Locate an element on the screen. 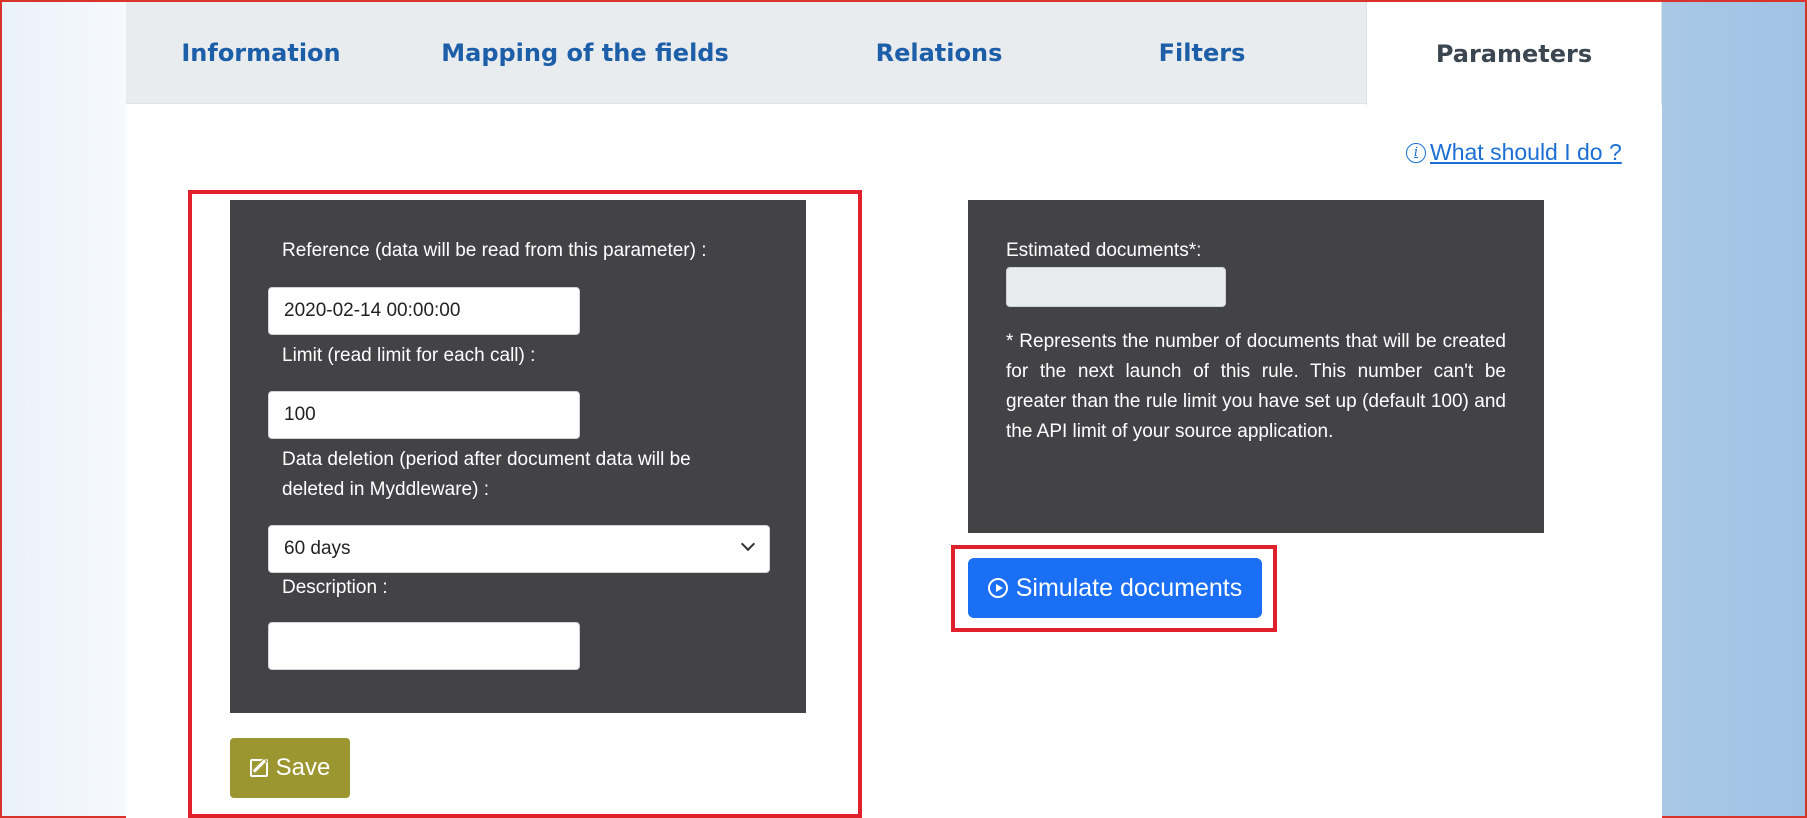  save-button: Save is located at coordinates (290, 768).